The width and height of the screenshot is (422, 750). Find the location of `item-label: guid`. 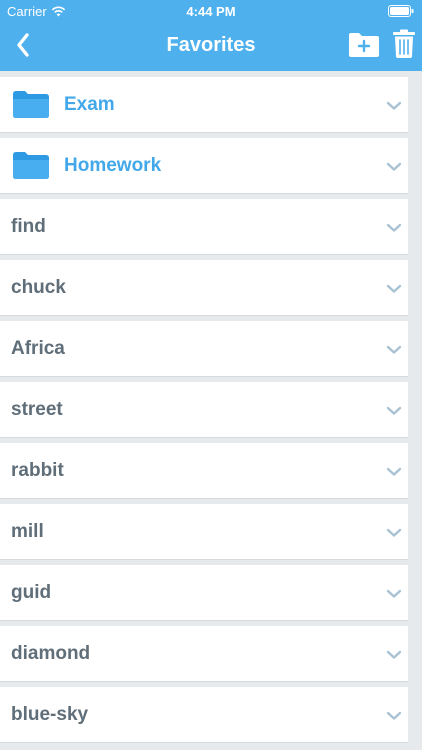

item-label: guid is located at coordinates (31, 592).